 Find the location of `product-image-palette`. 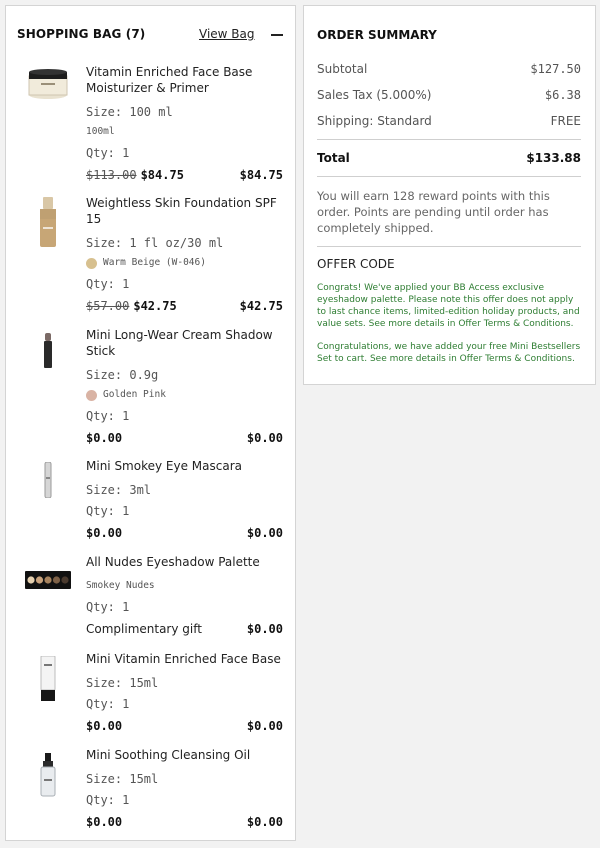

product-image-palette is located at coordinates (48, 580).